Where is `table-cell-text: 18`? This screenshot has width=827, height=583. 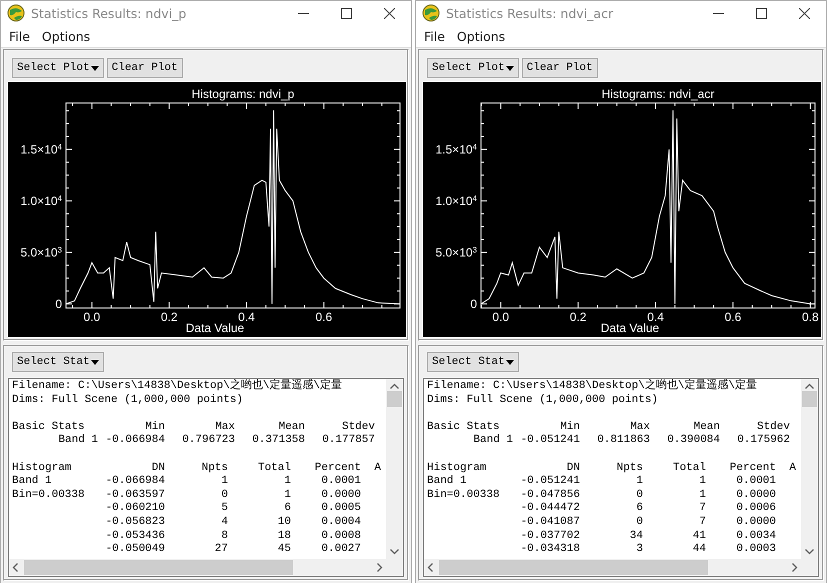 table-cell-text: 18 is located at coordinates (283, 537).